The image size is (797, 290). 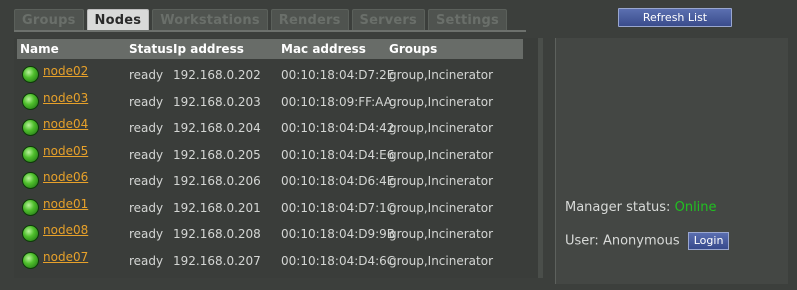 What do you see at coordinates (467, 19) in the screenshot?
I see `tab-settings: Settings` at bounding box center [467, 19].